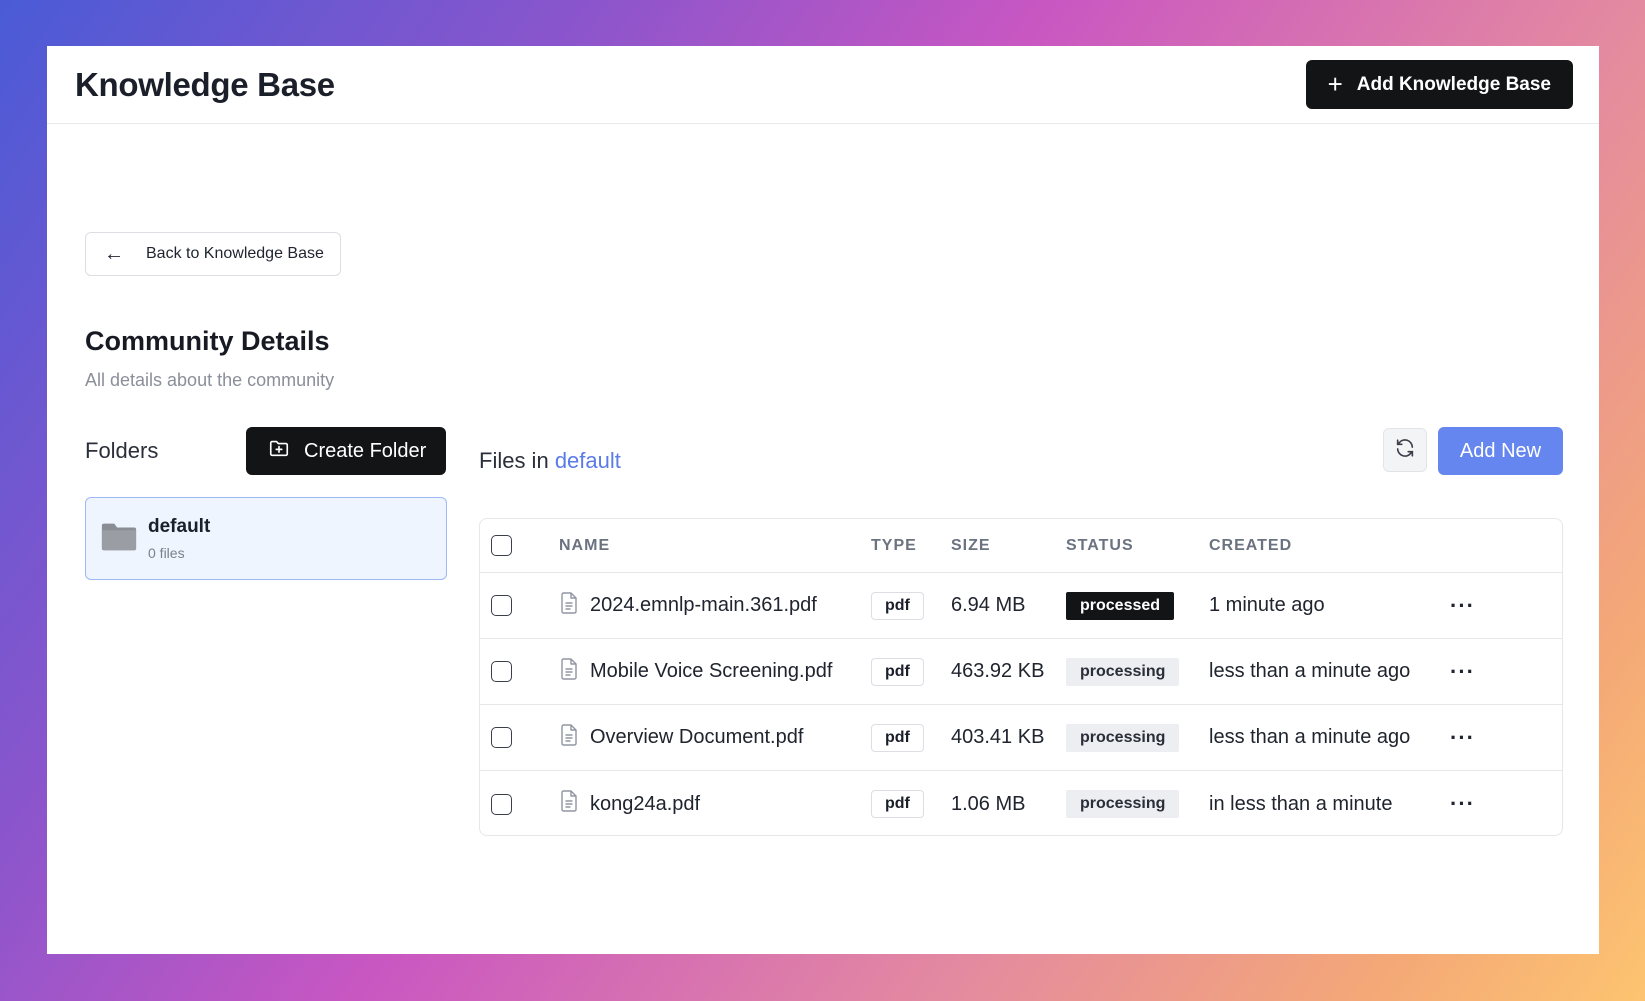  What do you see at coordinates (587, 460) in the screenshot?
I see `files-heading-folder: default` at bounding box center [587, 460].